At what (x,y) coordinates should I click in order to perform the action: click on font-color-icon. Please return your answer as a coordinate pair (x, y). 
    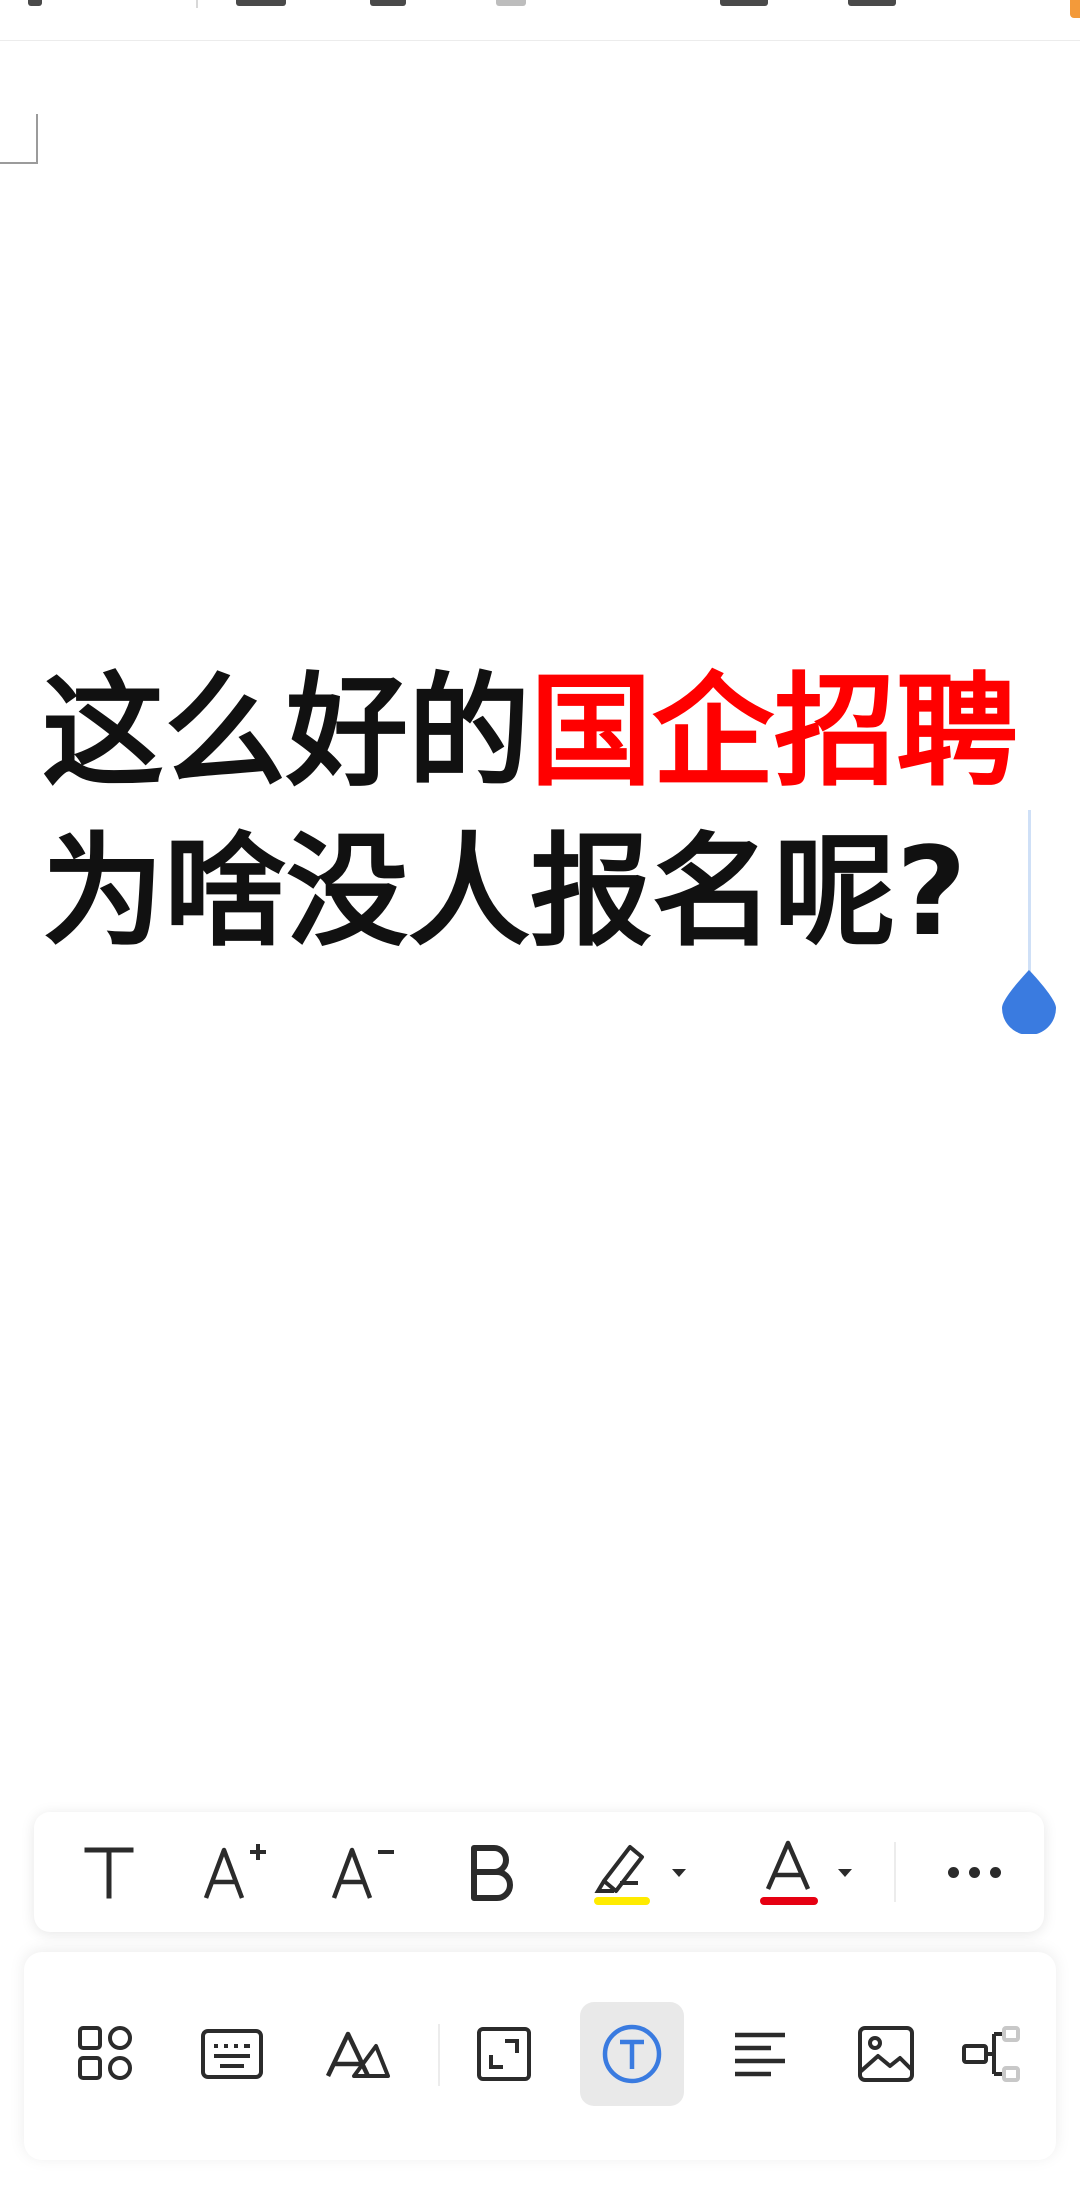
    Looking at the image, I should click on (789, 1872).